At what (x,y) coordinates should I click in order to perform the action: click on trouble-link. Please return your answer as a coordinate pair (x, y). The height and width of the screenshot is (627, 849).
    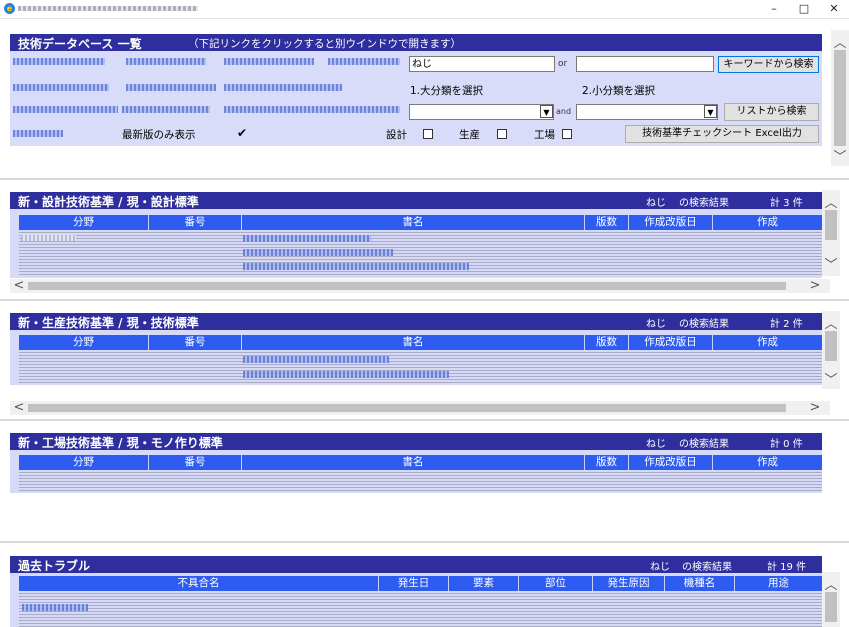
    Looking at the image, I should click on (55, 607).